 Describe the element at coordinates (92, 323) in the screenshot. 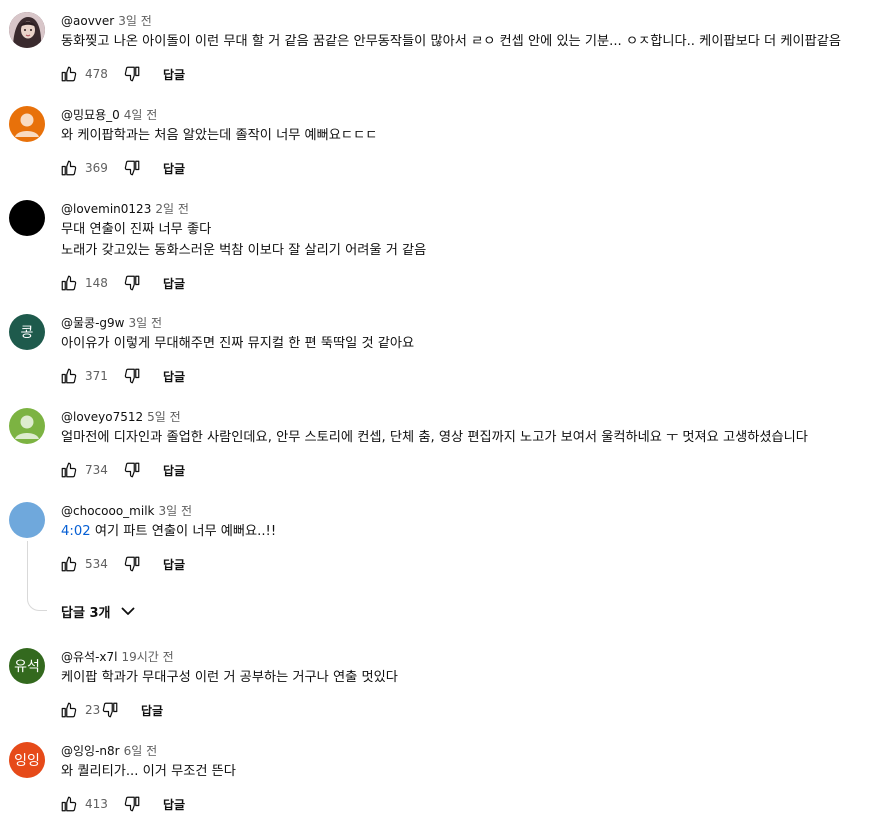

I see `comment-author: @물콩-g9w` at that location.